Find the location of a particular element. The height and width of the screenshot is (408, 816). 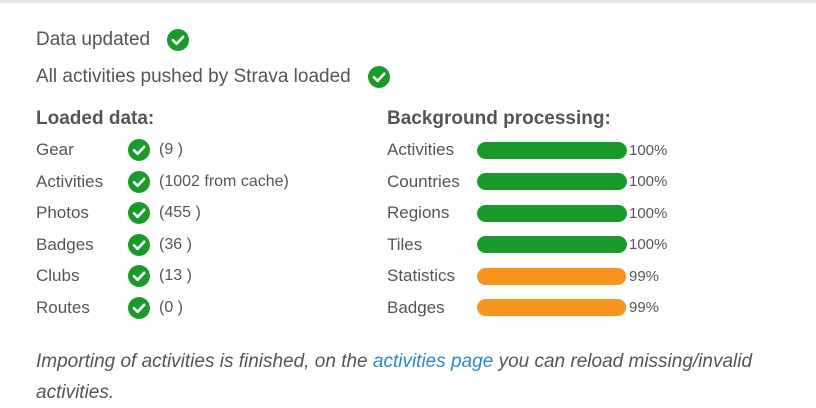

loaded-data-row: Activities (1002 from cache) is located at coordinates (196, 182).